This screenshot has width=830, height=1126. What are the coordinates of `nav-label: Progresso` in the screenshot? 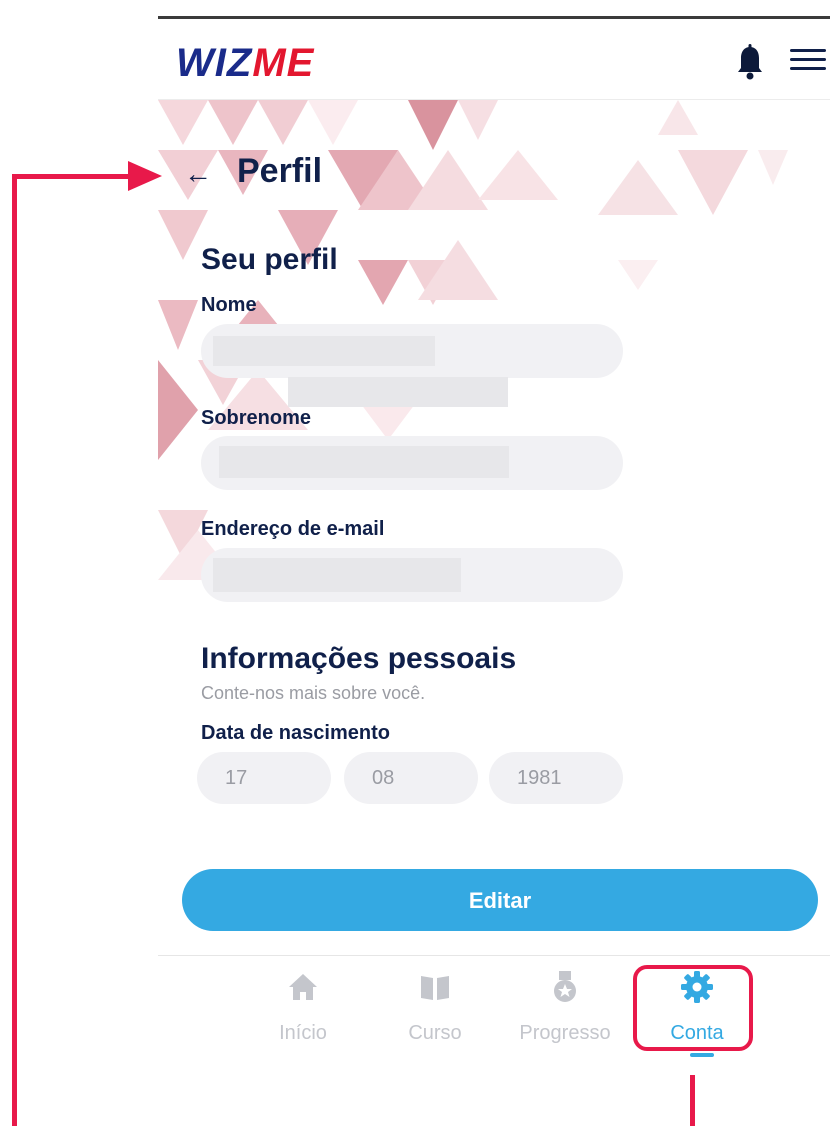 It's located at (565, 1033).